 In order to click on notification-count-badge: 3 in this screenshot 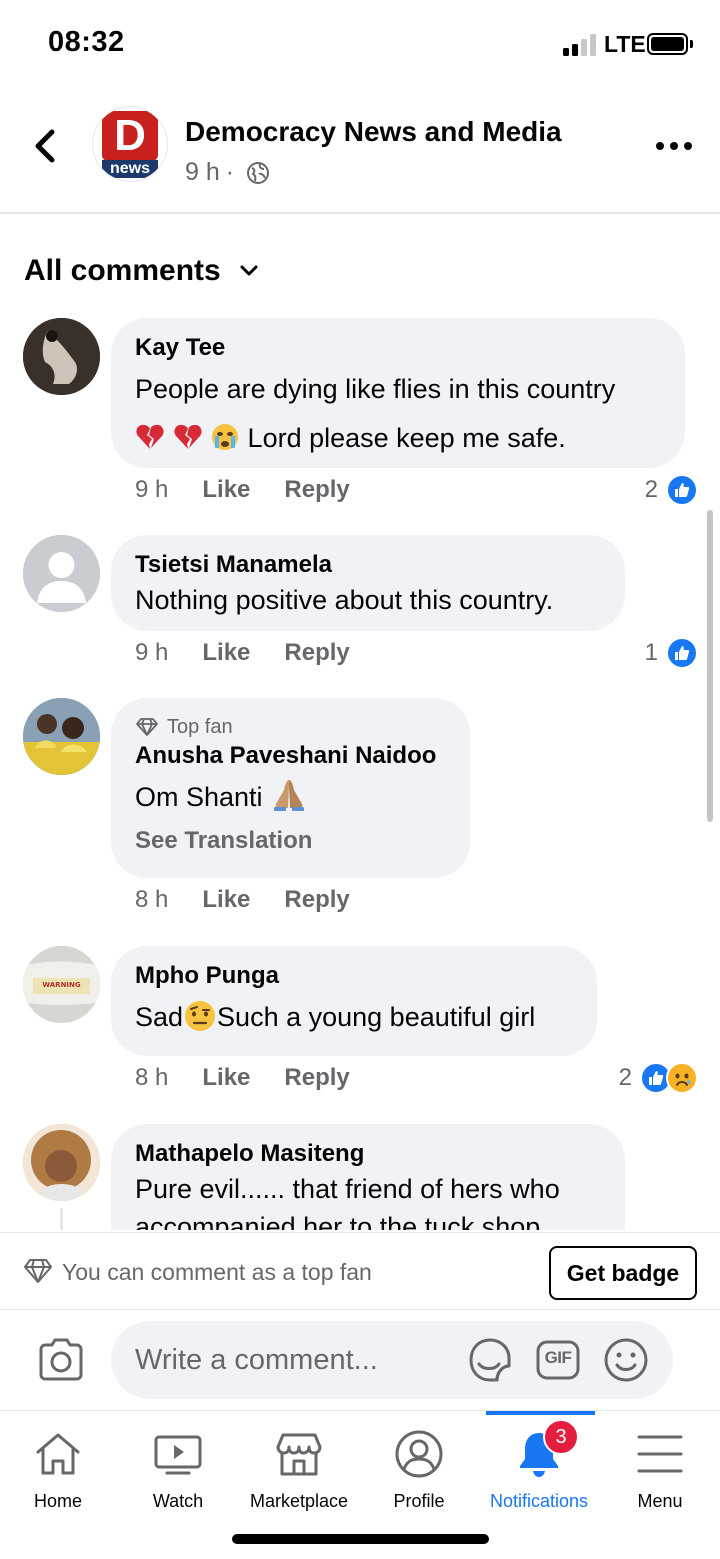, I will do `click(561, 1437)`.